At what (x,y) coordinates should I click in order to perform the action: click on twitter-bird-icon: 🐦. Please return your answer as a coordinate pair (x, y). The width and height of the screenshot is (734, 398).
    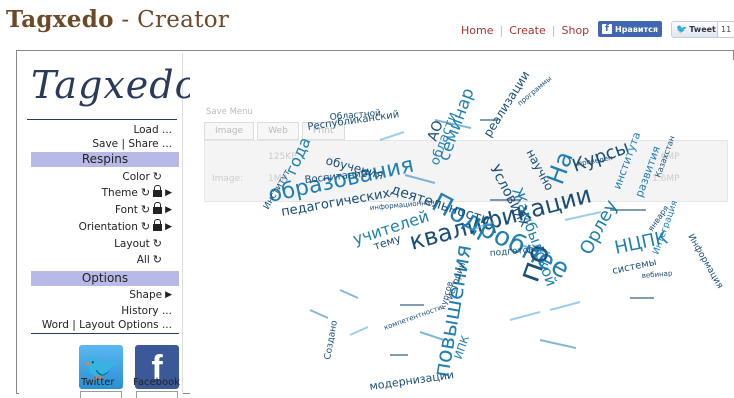
    Looking at the image, I should click on (682, 29).